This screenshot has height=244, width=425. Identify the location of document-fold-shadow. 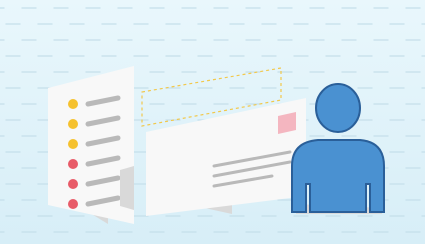
(127, 188).